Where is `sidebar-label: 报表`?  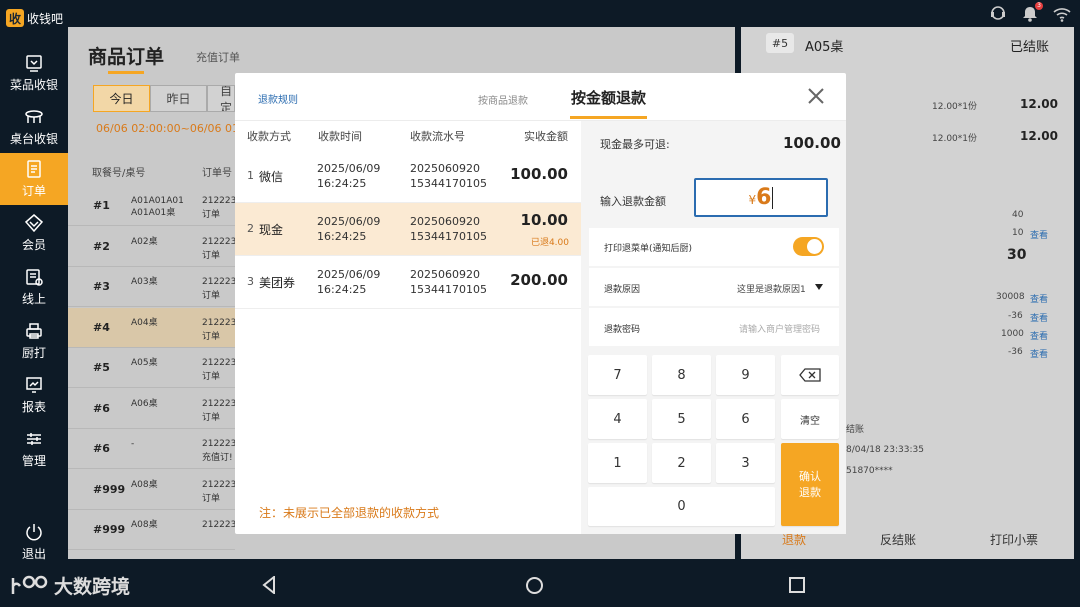
sidebar-label: 报表 is located at coordinates (33, 407).